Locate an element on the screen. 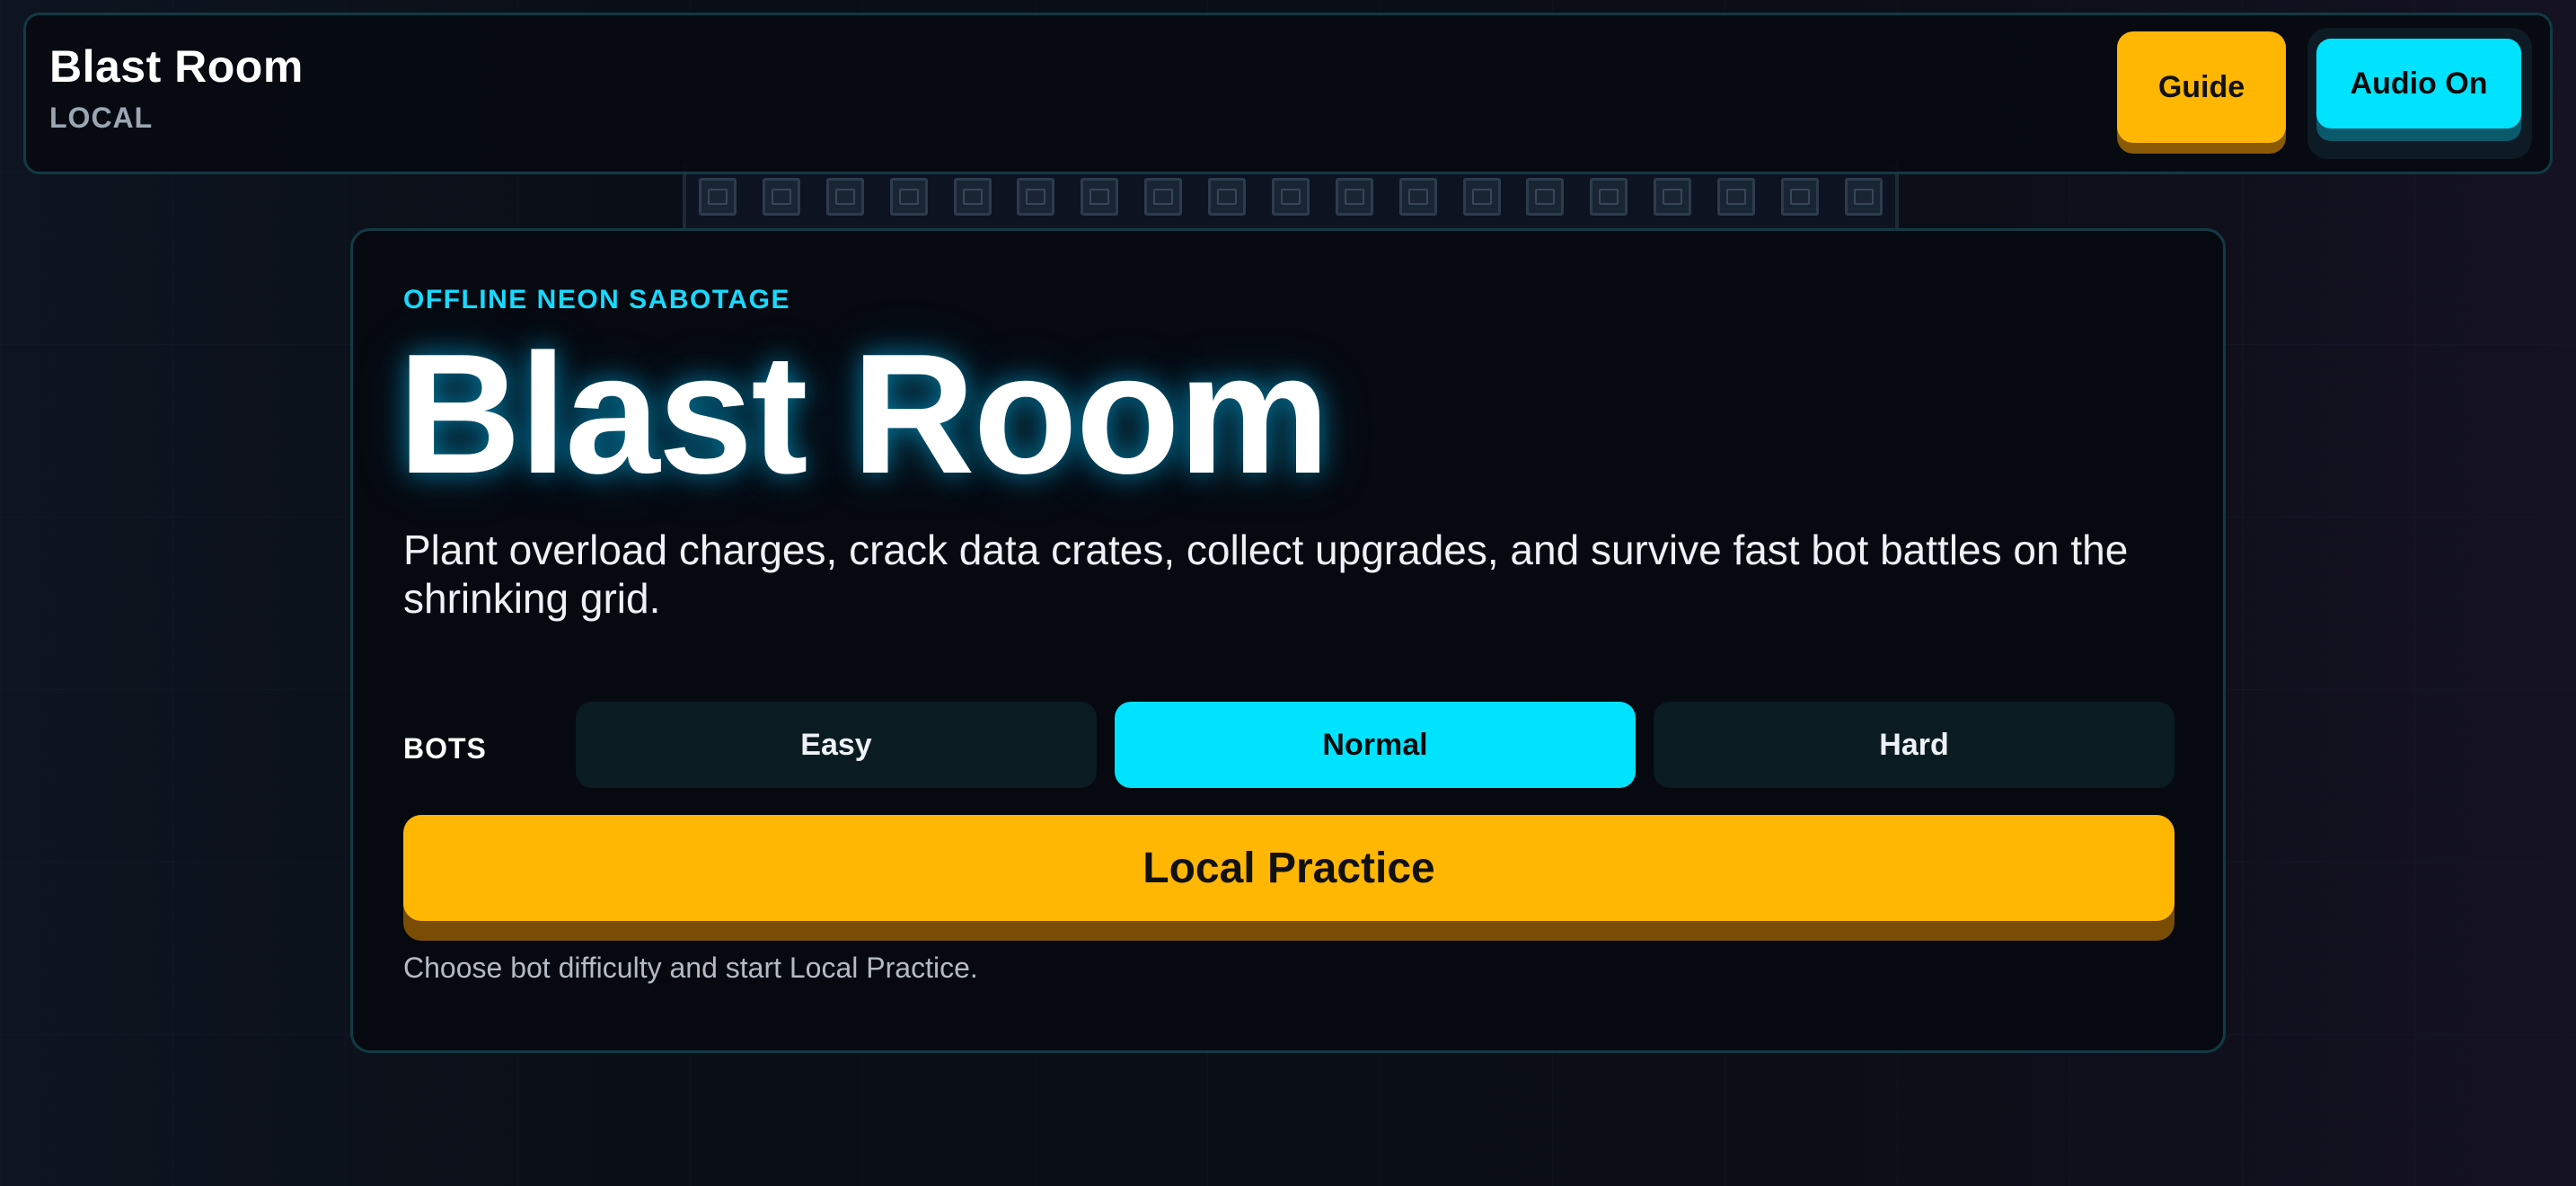 This screenshot has width=2576, height=1186. game-title: Blast Room is located at coordinates (864, 414).